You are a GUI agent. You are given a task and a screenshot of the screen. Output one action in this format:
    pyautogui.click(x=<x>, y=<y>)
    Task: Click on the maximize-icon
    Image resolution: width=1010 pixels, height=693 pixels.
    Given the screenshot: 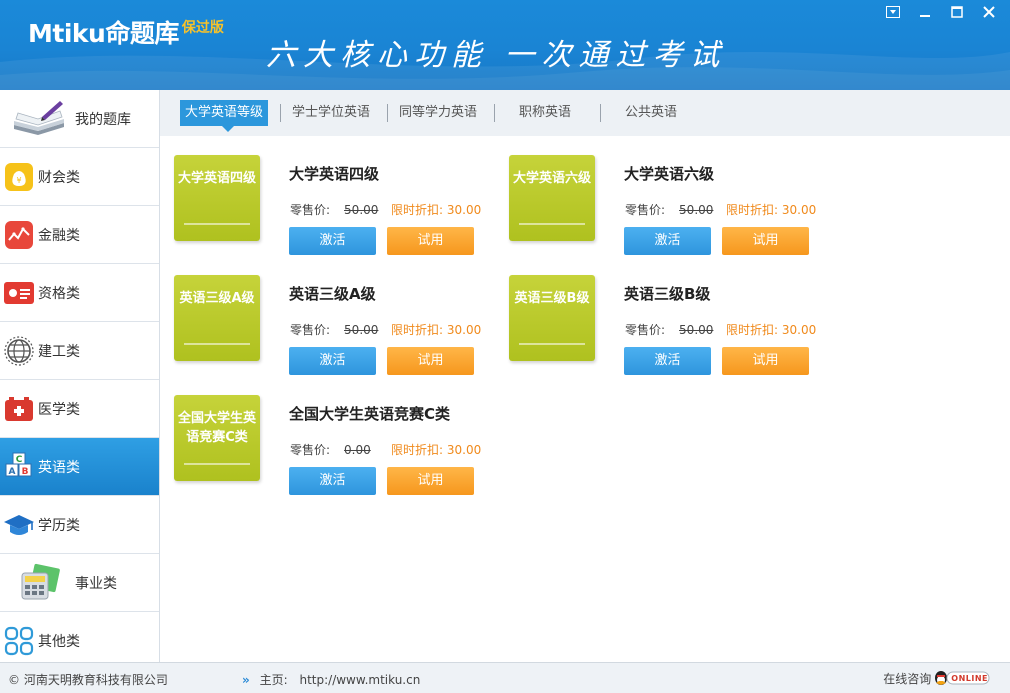 What is the action you would take?
    pyautogui.click(x=957, y=12)
    